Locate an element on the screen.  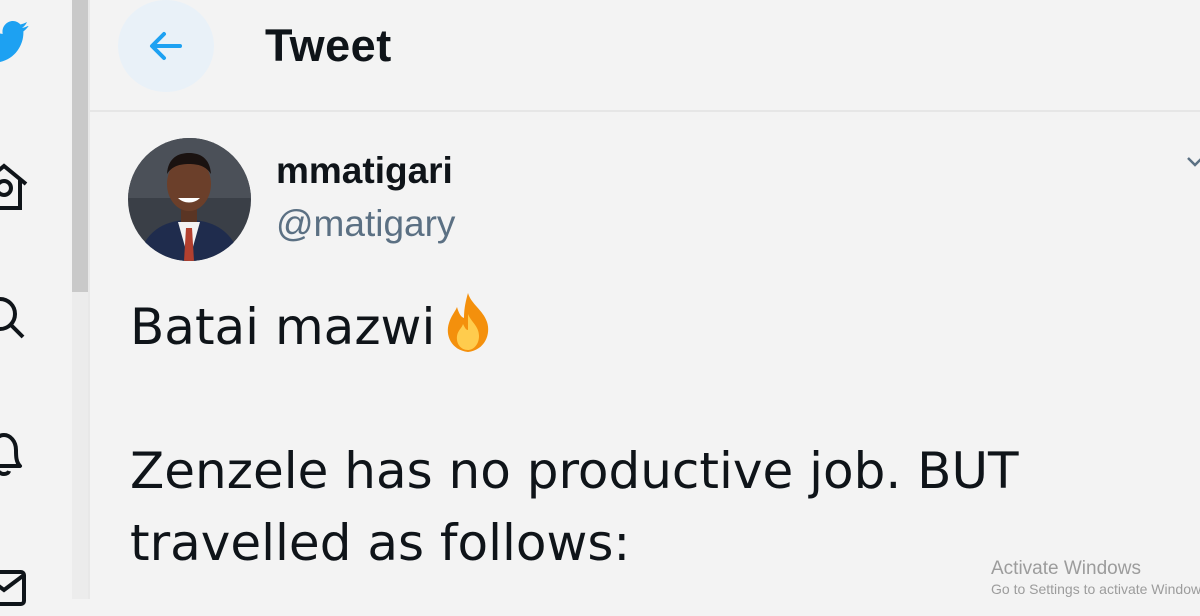
arrow-left-icon is located at coordinates (166, 46).